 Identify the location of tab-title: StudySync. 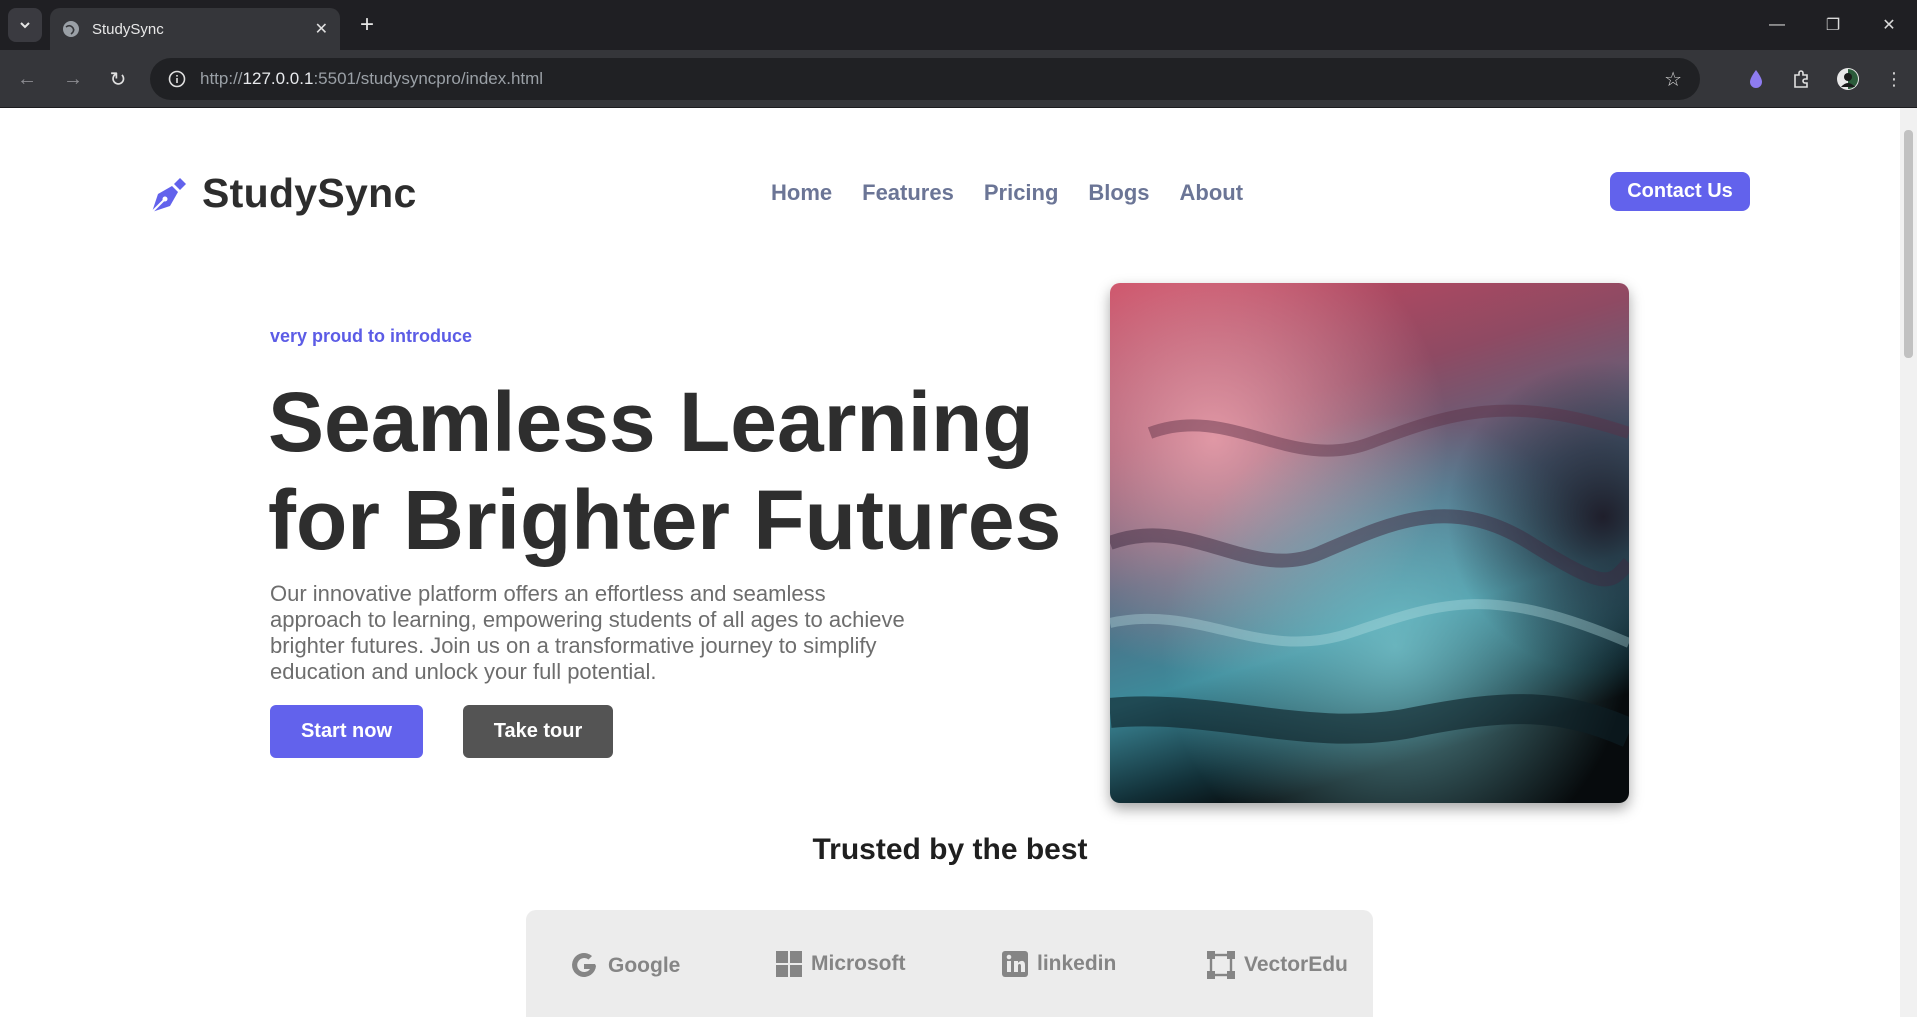
(128, 29).